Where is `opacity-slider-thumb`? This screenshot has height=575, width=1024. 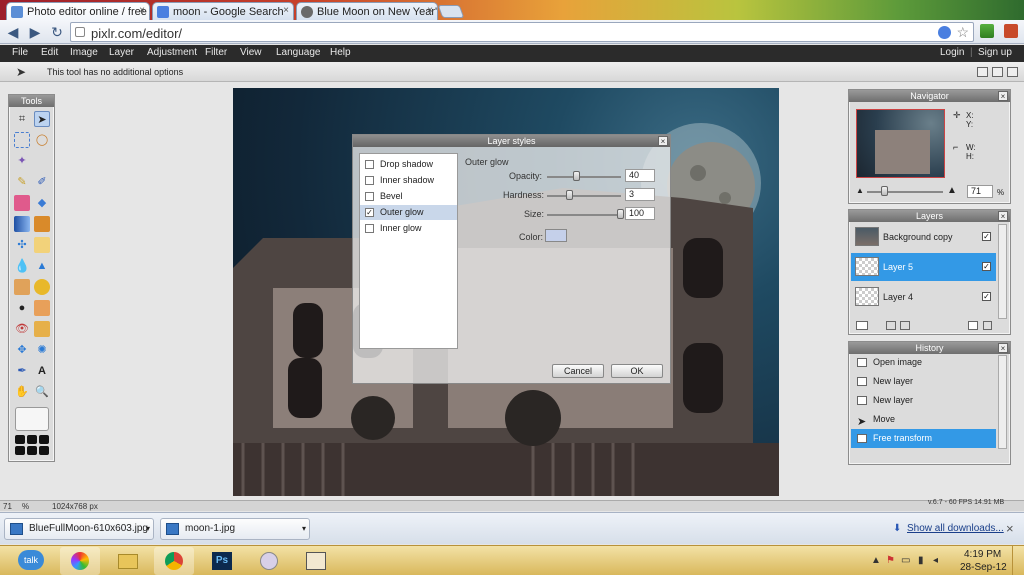 opacity-slider-thumb is located at coordinates (576, 176).